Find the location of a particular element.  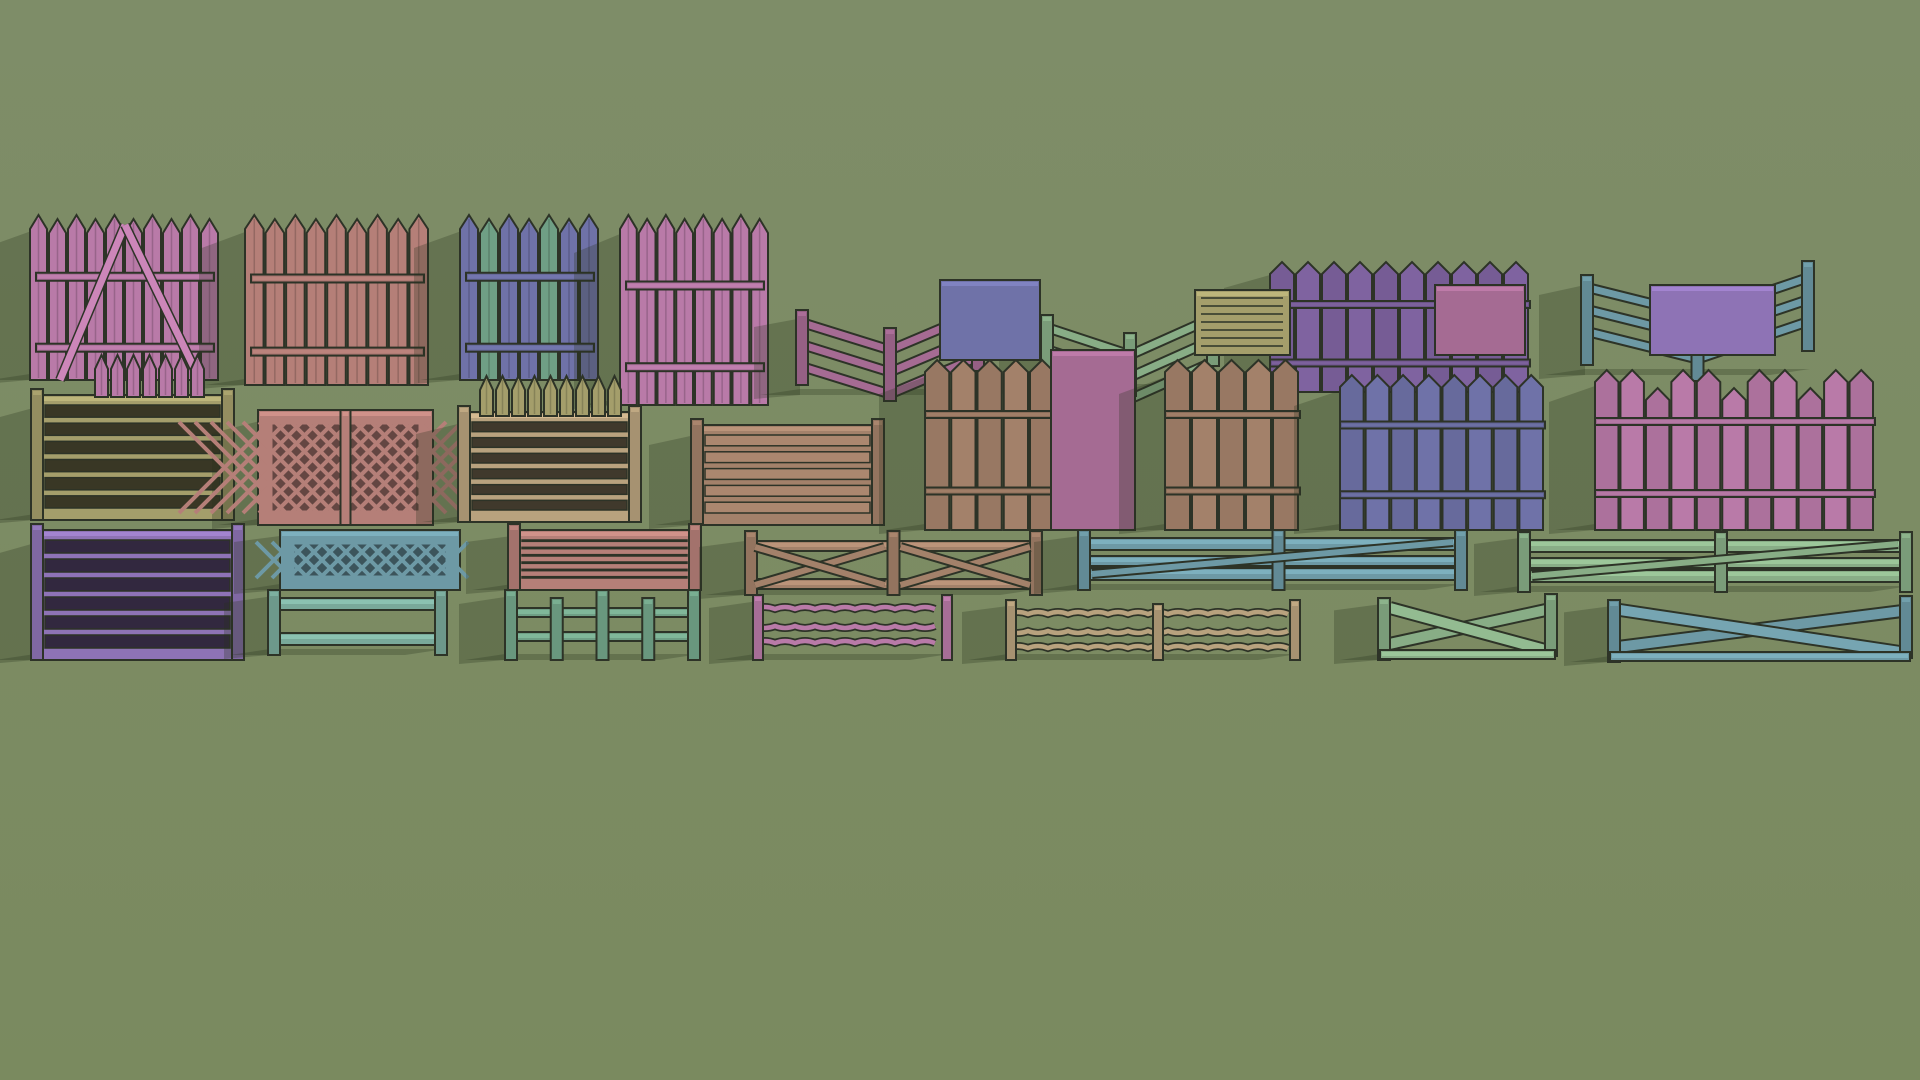

stakes-group-blue-green is located at coordinates (507, 298).